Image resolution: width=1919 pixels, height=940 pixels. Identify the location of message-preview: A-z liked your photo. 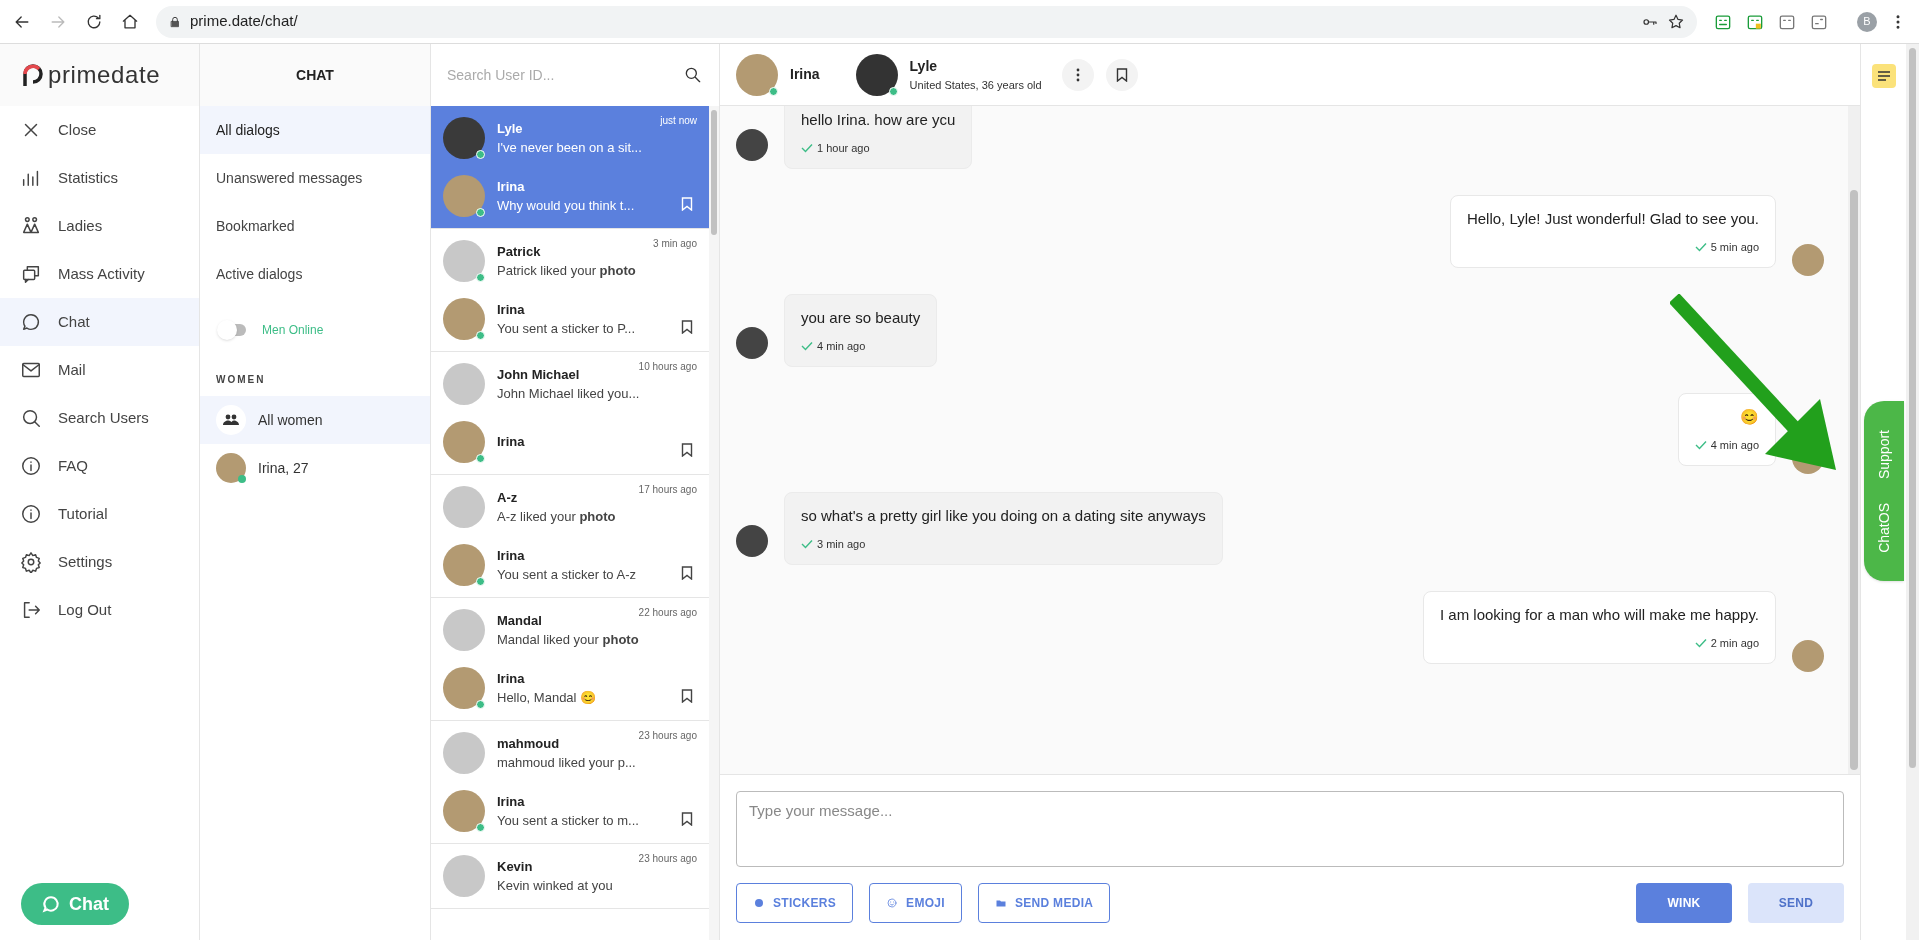
(556, 517).